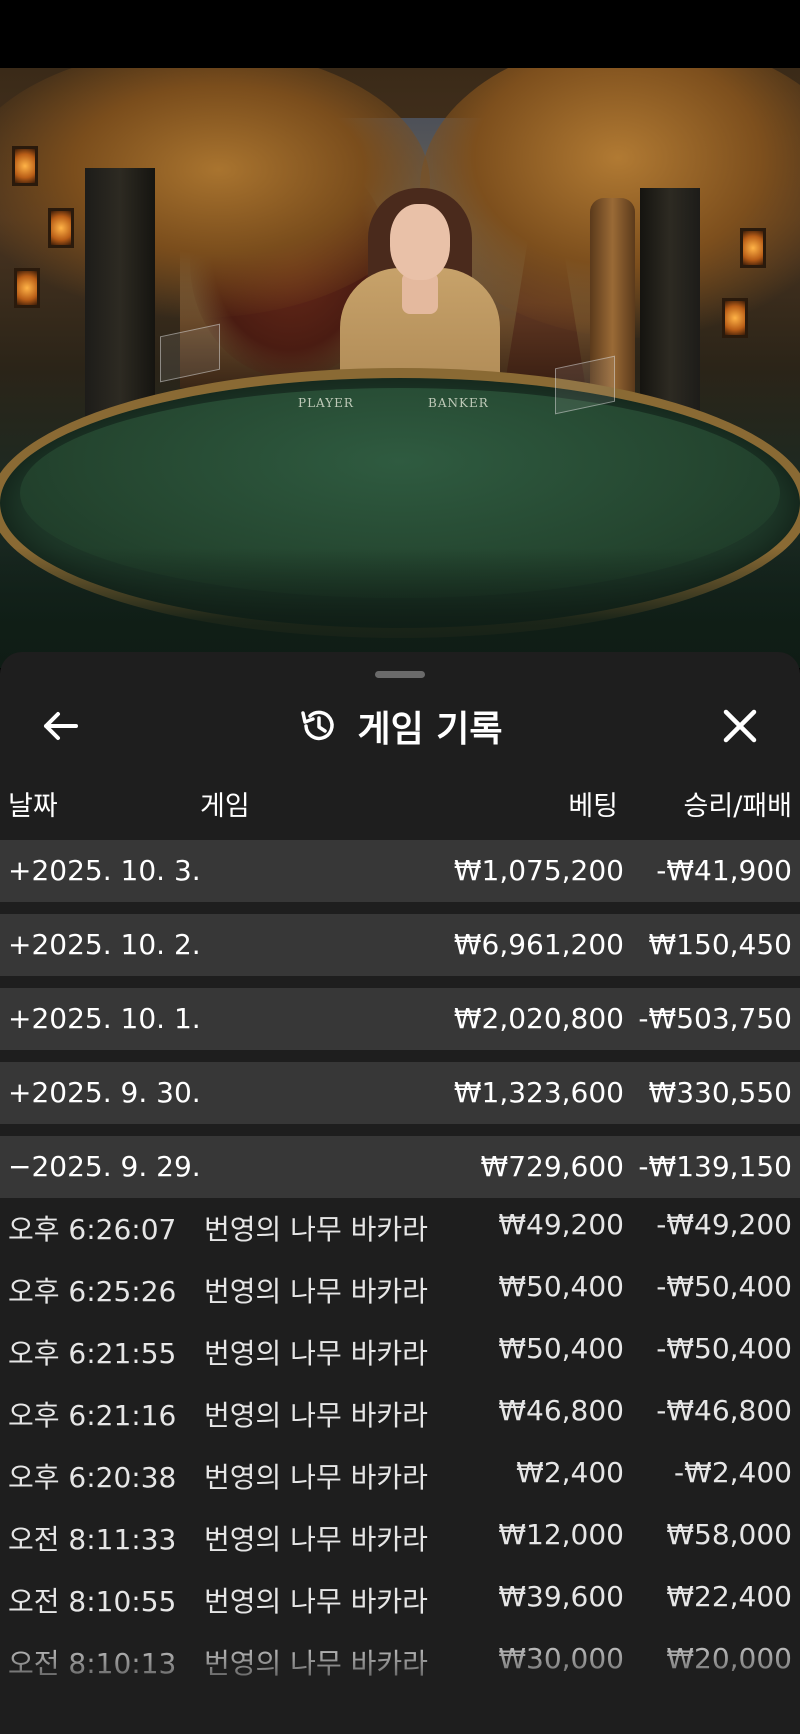 This screenshot has width=800, height=1734. Describe the element at coordinates (720, 944) in the screenshot. I see `day-winloss: ₩150,450` at that location.